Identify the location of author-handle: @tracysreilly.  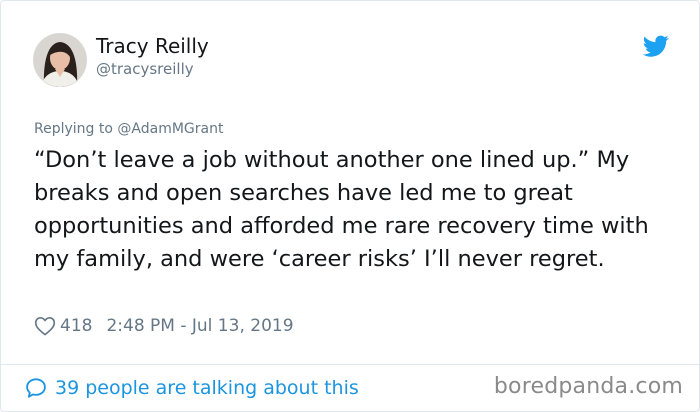
(145, 69).